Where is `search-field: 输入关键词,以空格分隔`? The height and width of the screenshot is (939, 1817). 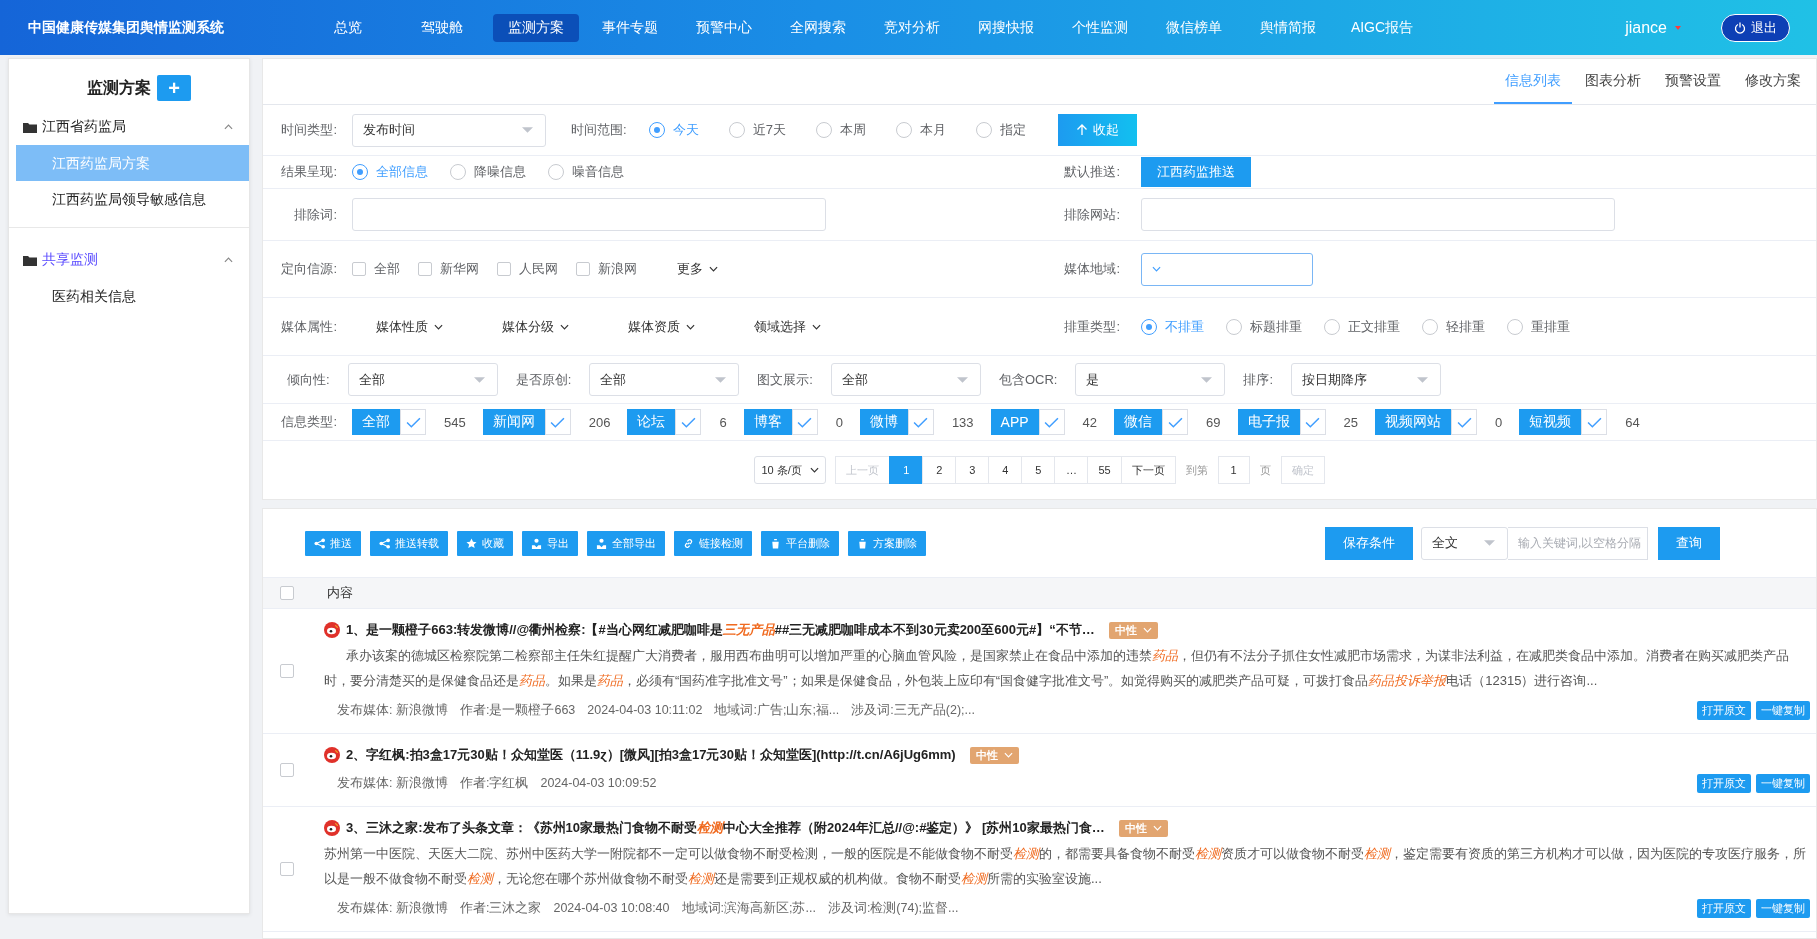 search-field: 输入关键词,以空格分隔 is located at coordinates (1578, 543).